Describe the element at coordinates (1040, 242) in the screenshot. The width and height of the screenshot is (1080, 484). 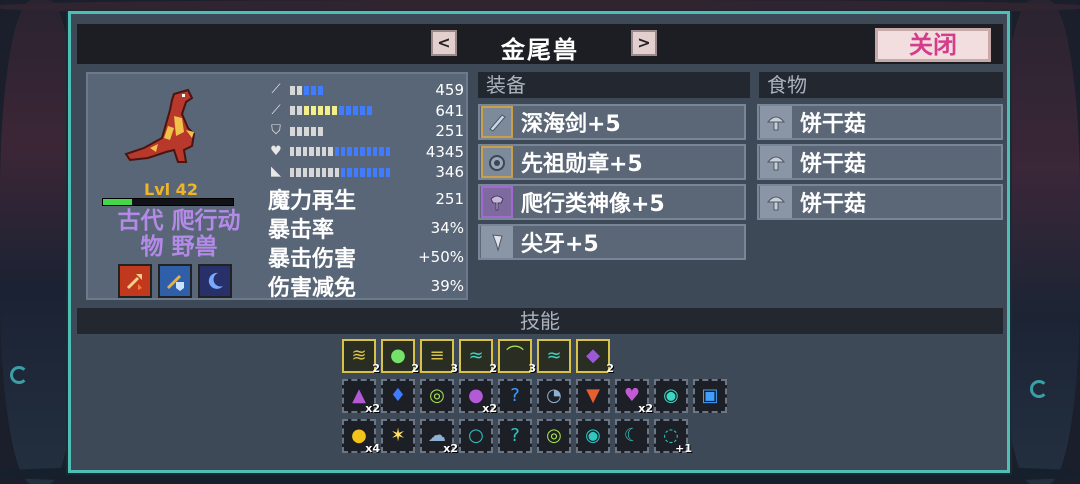
I see `background-right` at that location.